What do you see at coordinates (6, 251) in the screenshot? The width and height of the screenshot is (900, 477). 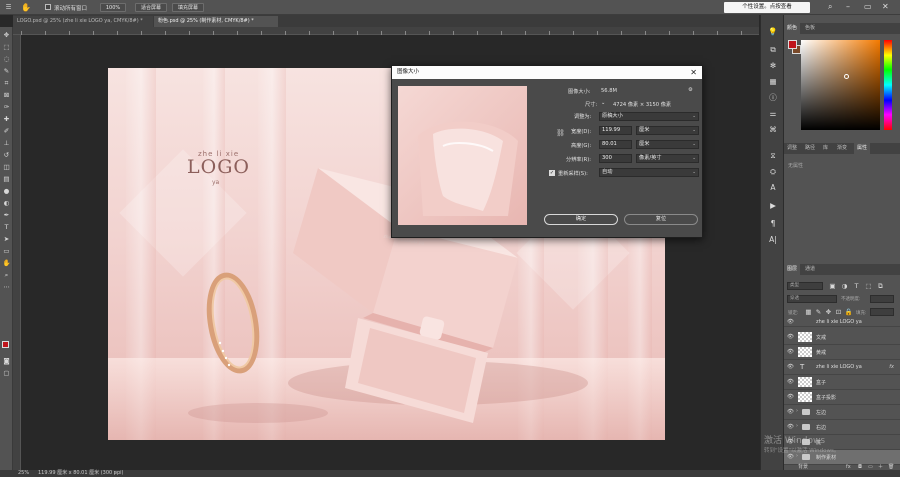 I see `rectangle-tool-icon: ▭` at bounding box center [6, 251].